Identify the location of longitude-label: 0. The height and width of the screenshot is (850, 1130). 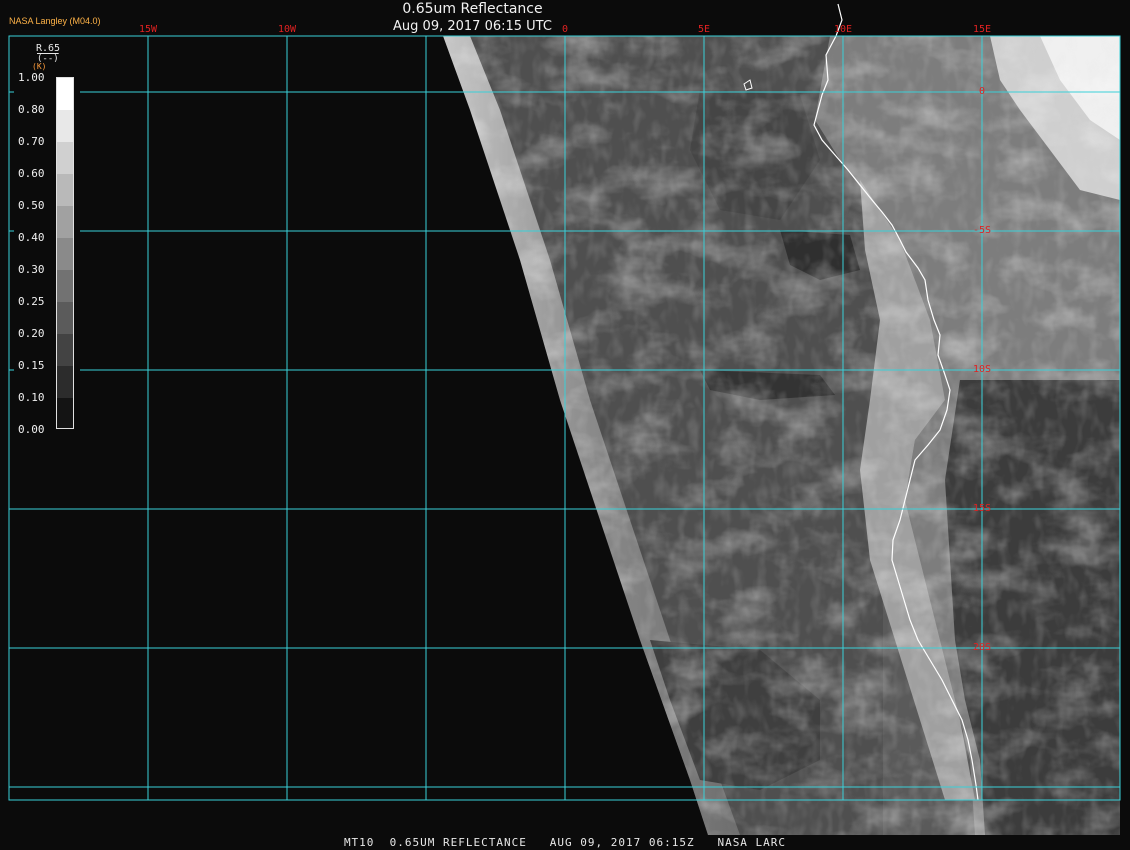
(565, 29).